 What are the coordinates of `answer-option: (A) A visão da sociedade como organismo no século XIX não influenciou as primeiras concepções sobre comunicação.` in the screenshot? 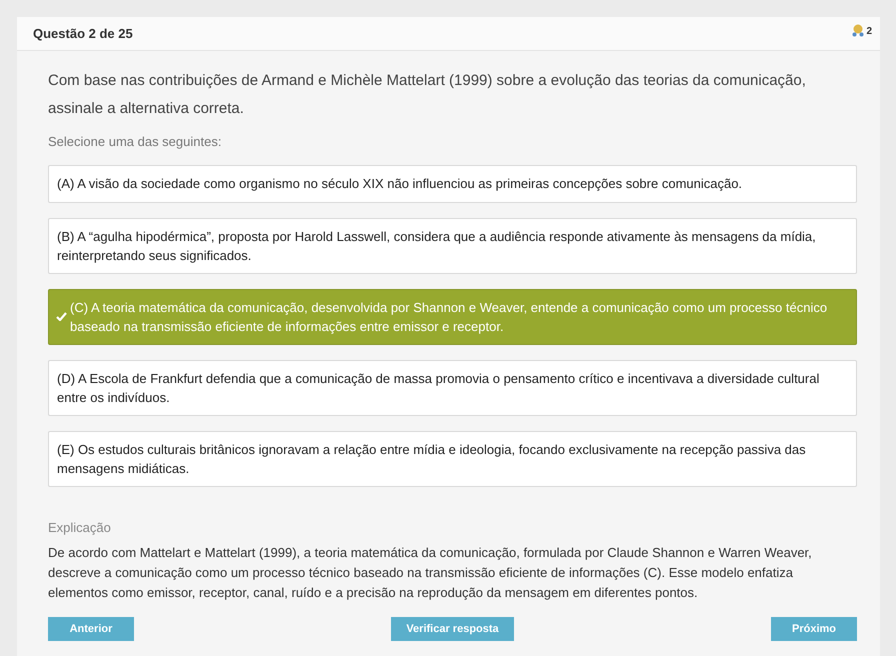 It's located at (452, 183).